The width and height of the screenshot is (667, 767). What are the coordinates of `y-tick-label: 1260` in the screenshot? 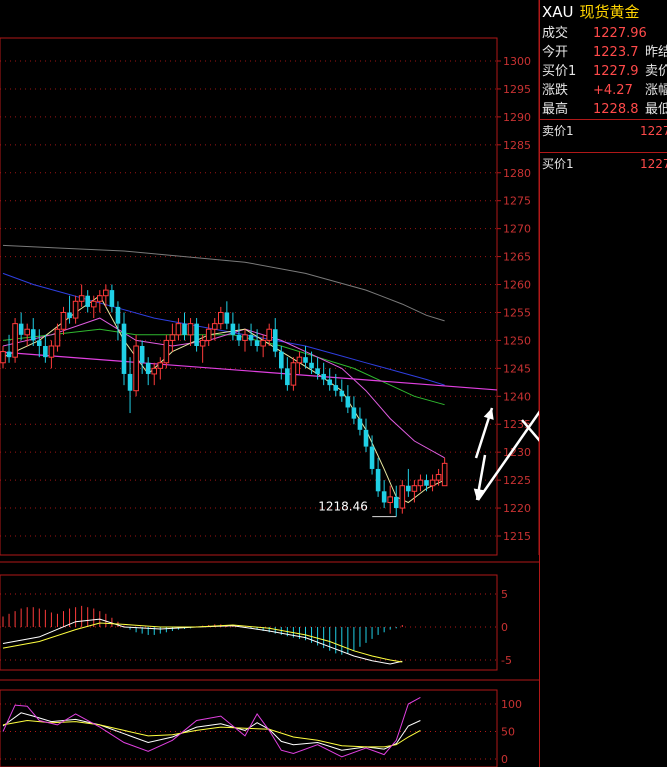 It's located at (517, 285).